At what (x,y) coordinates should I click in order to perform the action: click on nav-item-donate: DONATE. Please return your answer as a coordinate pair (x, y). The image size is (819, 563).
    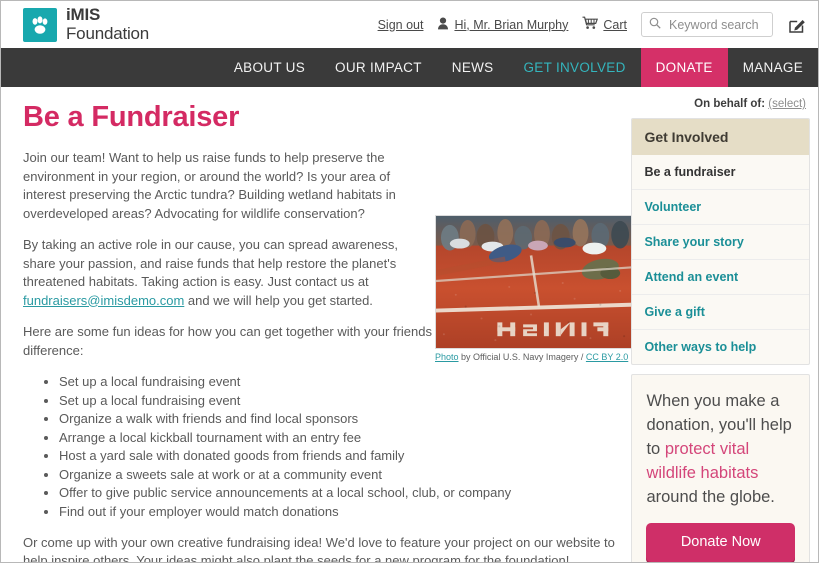
    Looking at the image, I should click on (684, 67).